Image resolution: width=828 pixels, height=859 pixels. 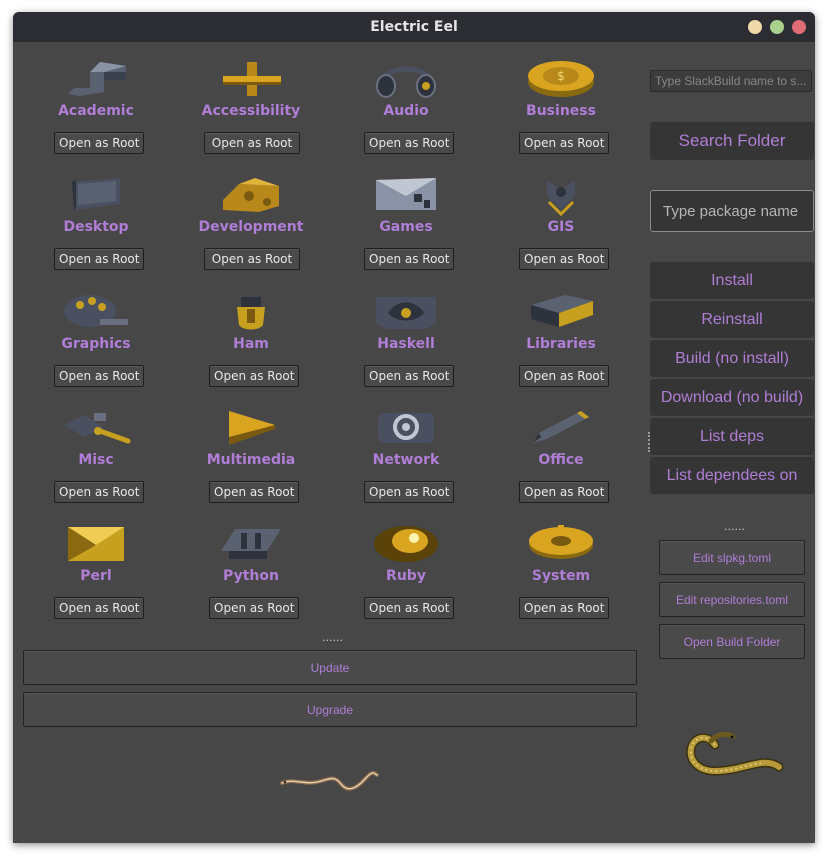 I want to click on category-label: Python, so click(x=251, y=576).